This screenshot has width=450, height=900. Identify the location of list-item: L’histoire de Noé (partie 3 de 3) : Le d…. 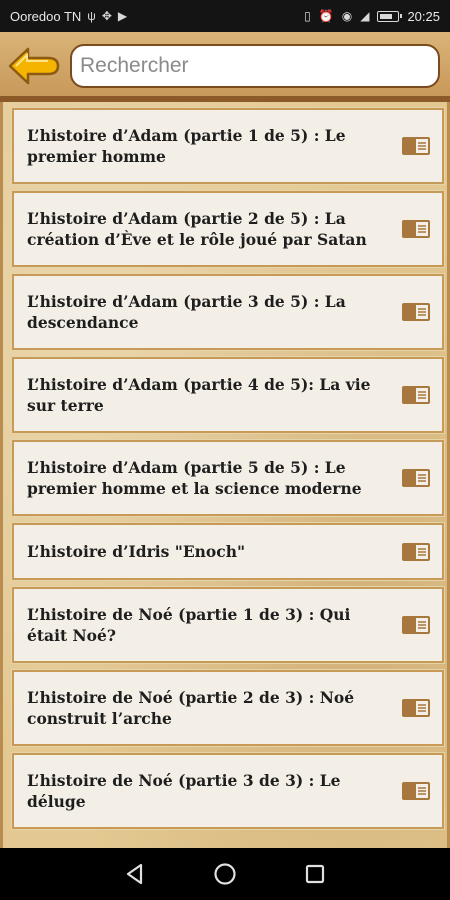
(228, 791).